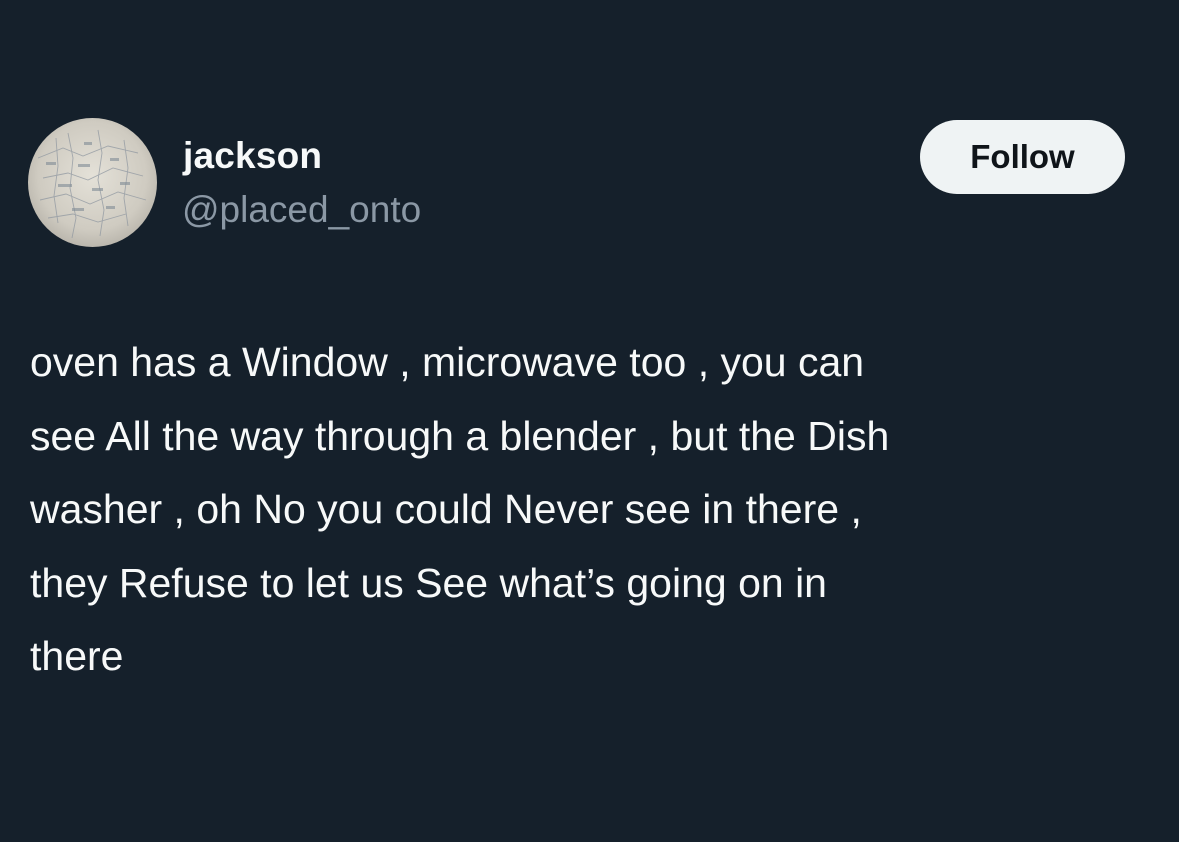 The height and width of the screenshot is (842, 1179). I want to click on author-display-name: jackson, so click(252, 156).